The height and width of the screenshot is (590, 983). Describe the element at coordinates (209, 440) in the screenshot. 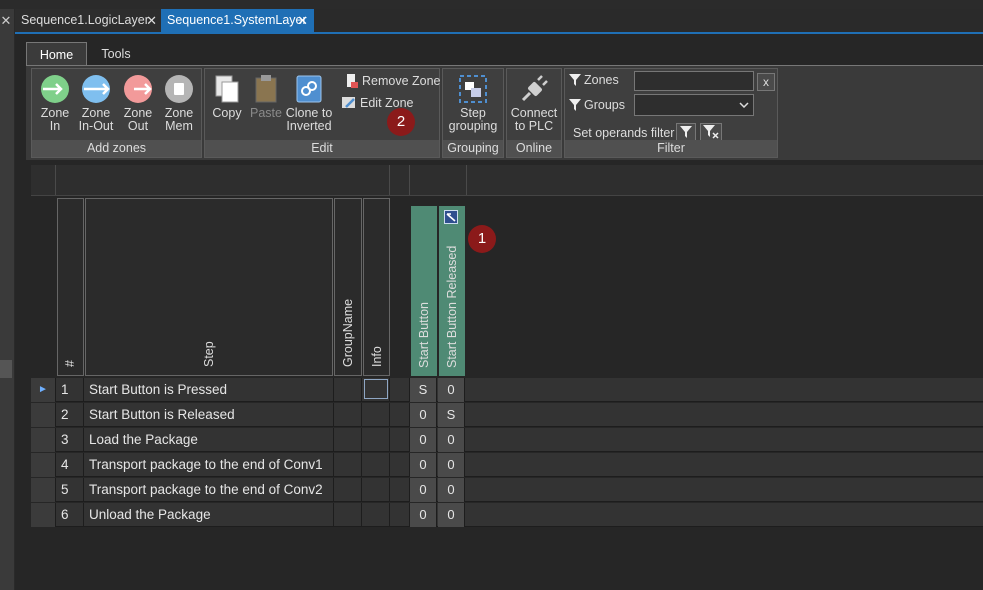

I see `row-step: Load the Package` at that location.